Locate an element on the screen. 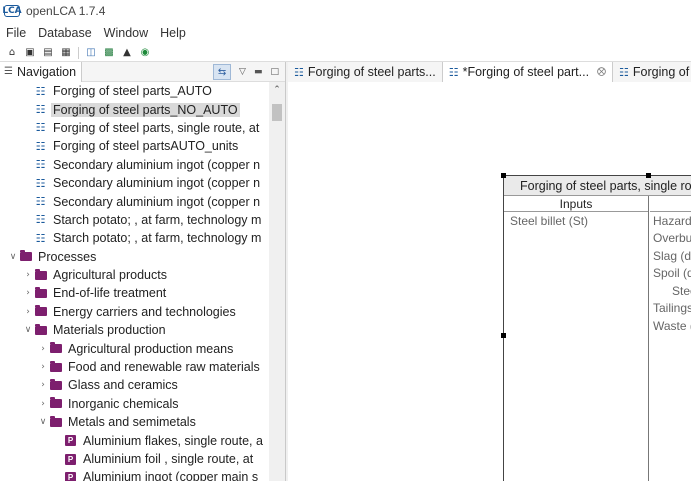  output-flow: Hazard is located at coordinates (670, 221).